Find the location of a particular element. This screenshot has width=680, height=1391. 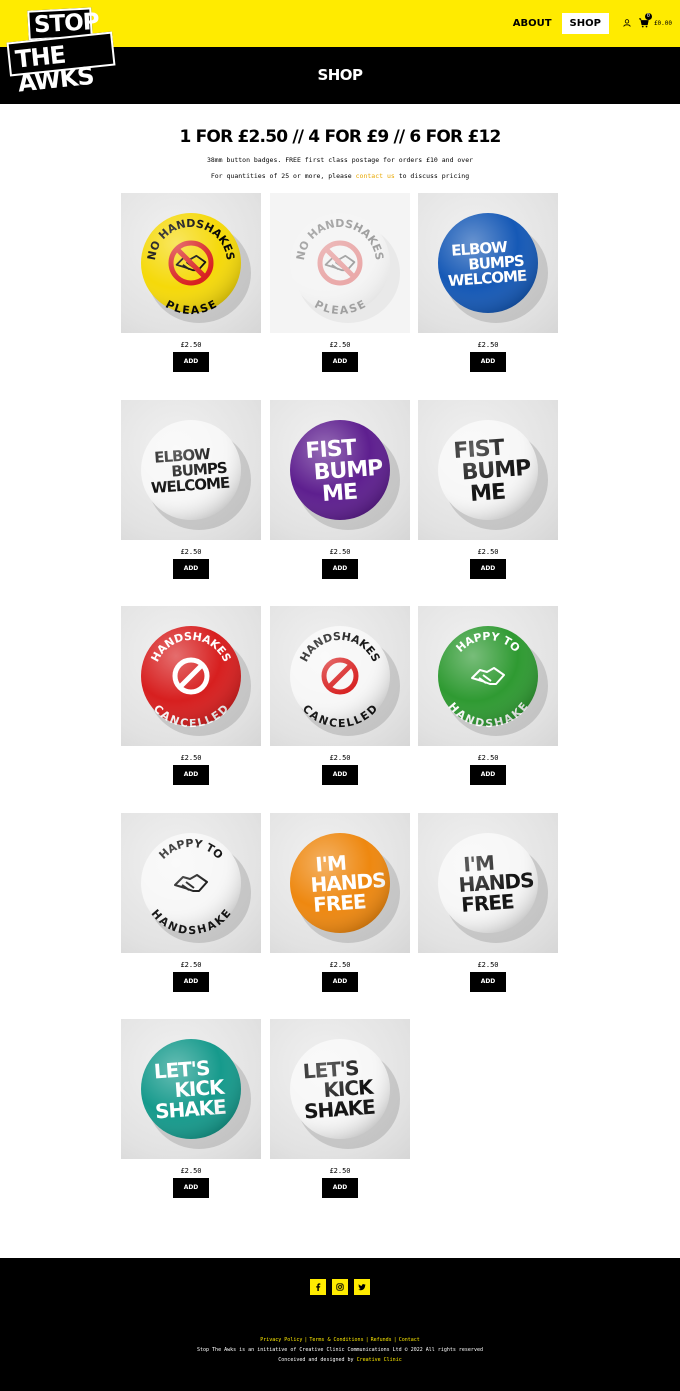

site-logo: STOP THE AWKS is located at coordinates (61, 52).